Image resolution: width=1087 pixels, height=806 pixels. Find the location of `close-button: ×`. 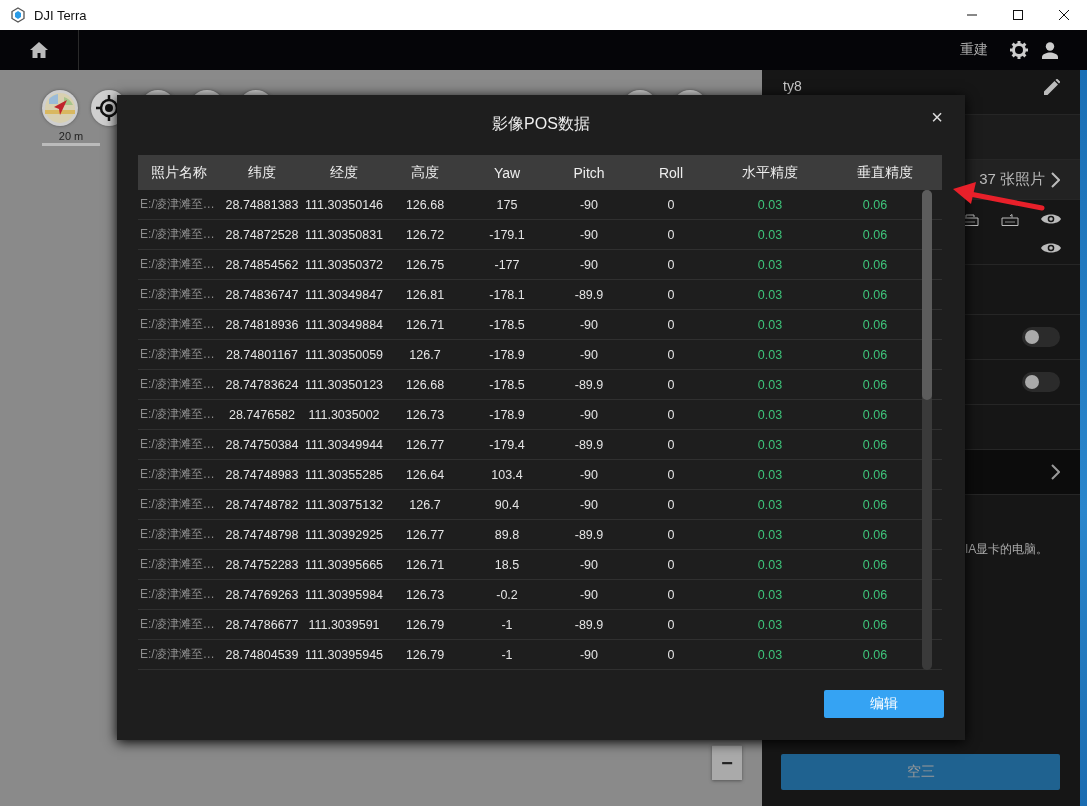

close-button: × is located at coordinates (937, 117).